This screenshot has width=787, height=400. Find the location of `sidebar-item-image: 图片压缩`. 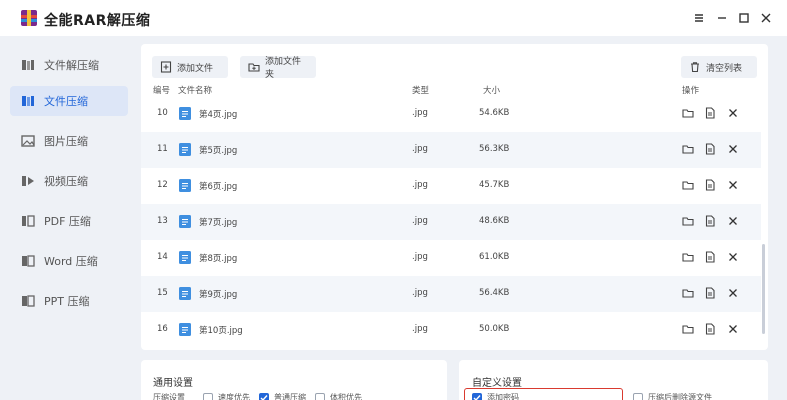

sidebar-item-image: 图片压缩 is located at coordinates (69, 141).